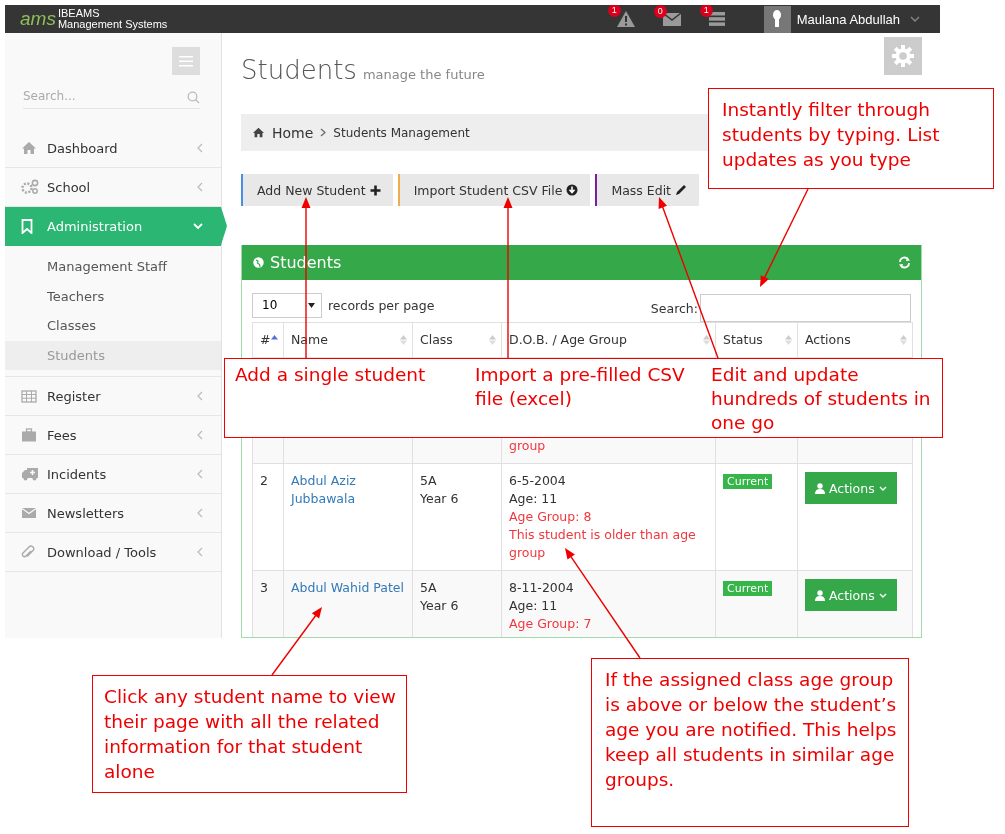 This screenshot has width=1005, height=834. What do you see at coordinates (113, 474) in the screenshot?
I see `sidebar-item: Incidents` at bounding box center [113, 474].